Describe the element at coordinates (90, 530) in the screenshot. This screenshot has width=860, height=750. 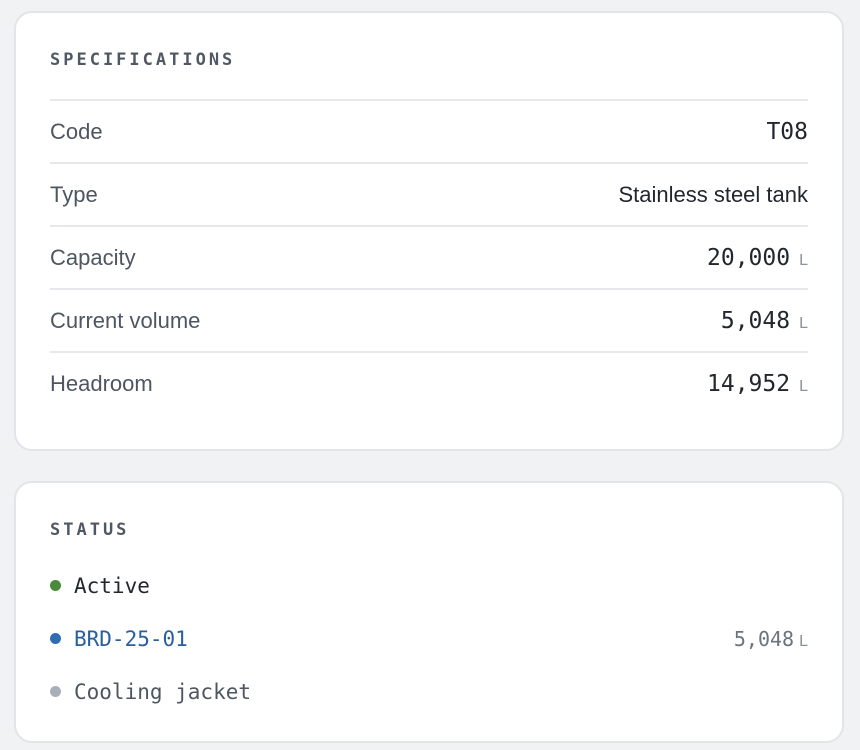
I see `status-title: STATUS` at that location.